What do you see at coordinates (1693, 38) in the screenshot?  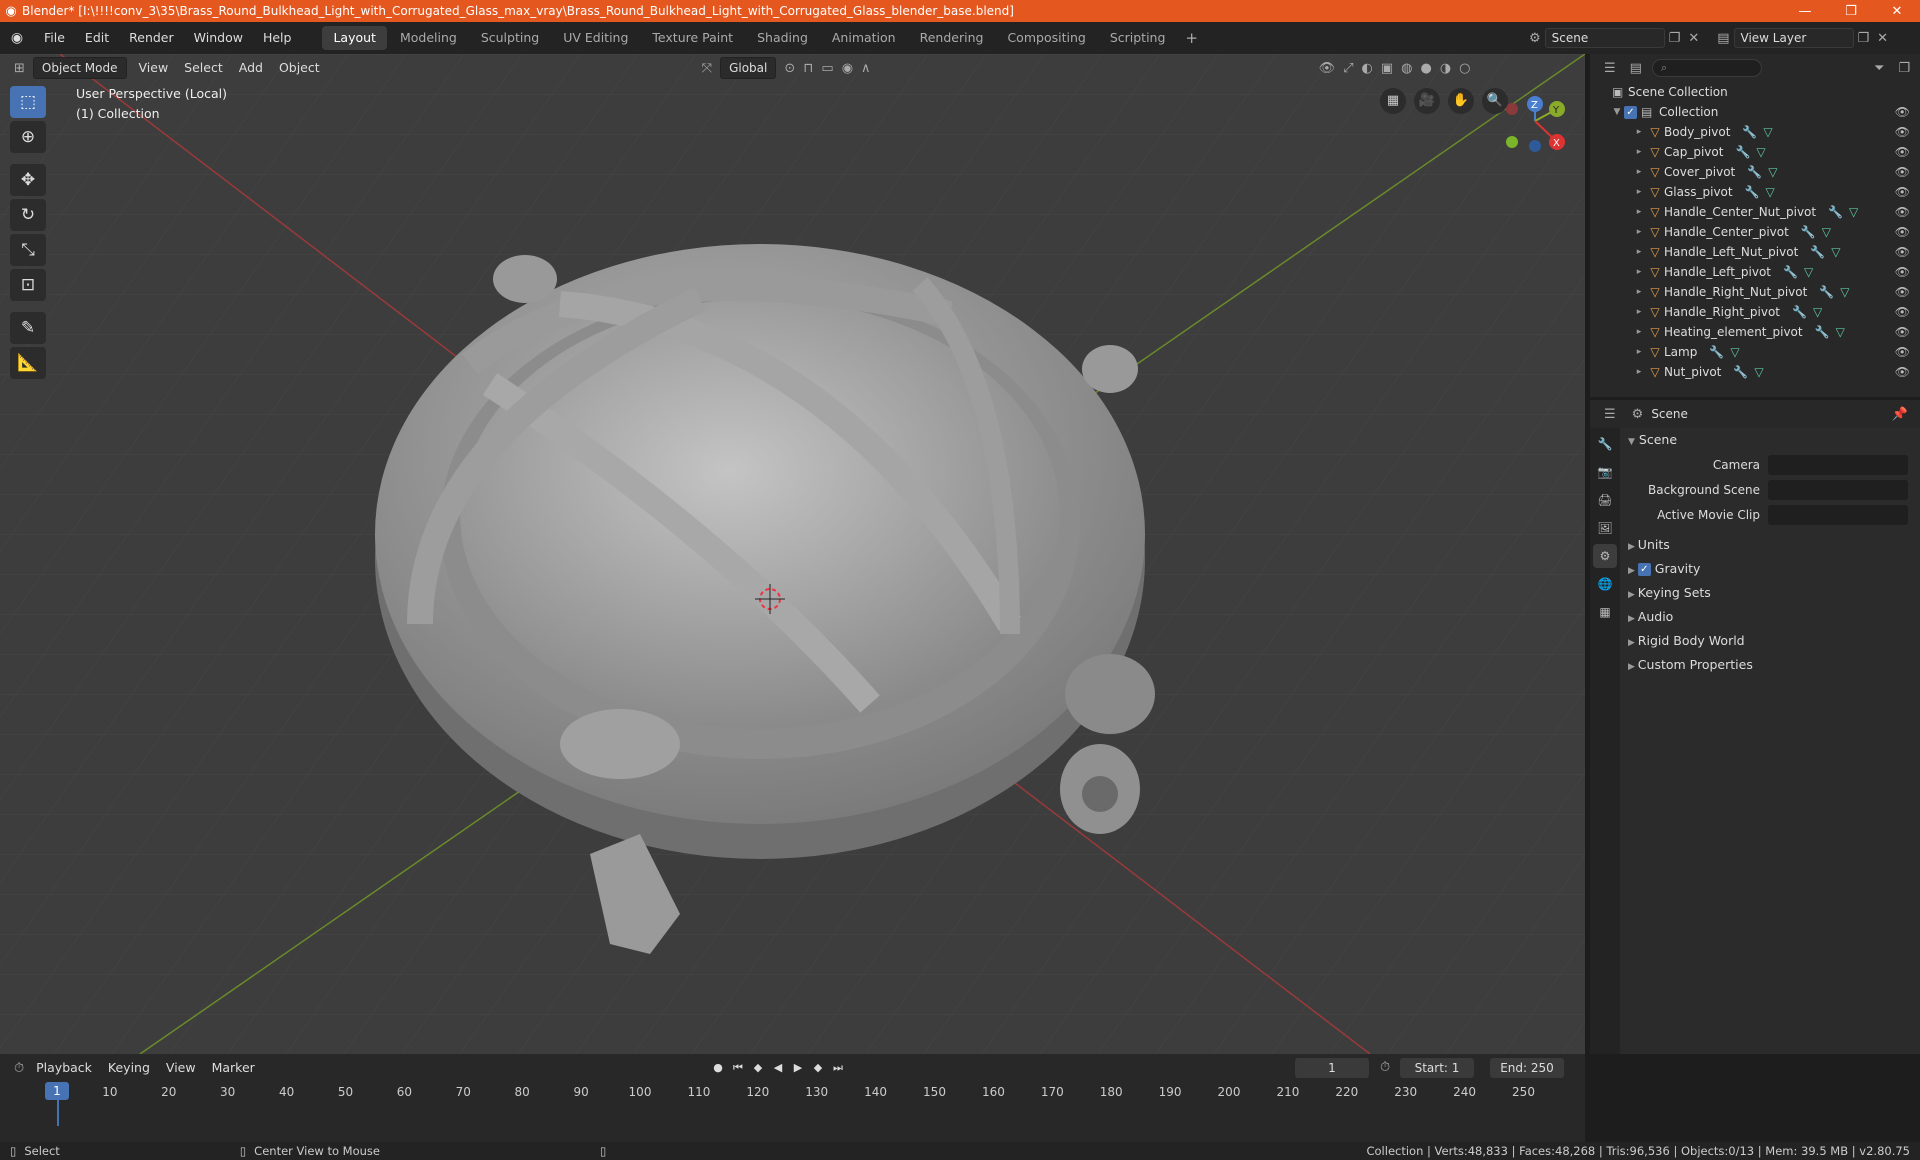 I see `delete-scene-icon: ✕` at bounding box center [1693, 38].